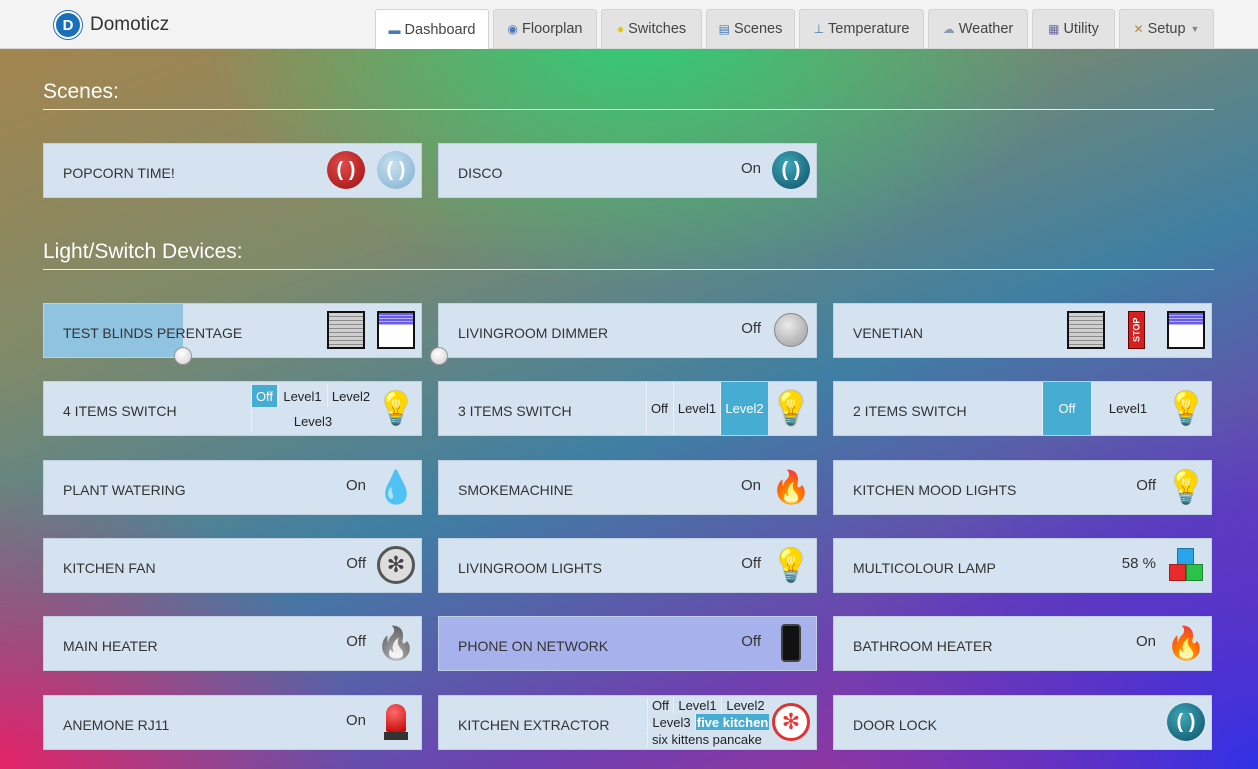 The height and width of the screenshot is (769, 1258). I want to click on scene-status: On, so click(750, 168).